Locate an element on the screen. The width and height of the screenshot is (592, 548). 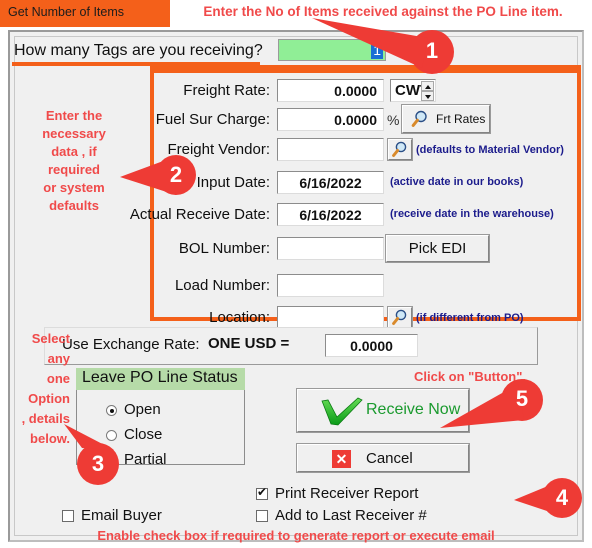
input-input-date: 6/16/2022 is located at coordinates (330, 182).